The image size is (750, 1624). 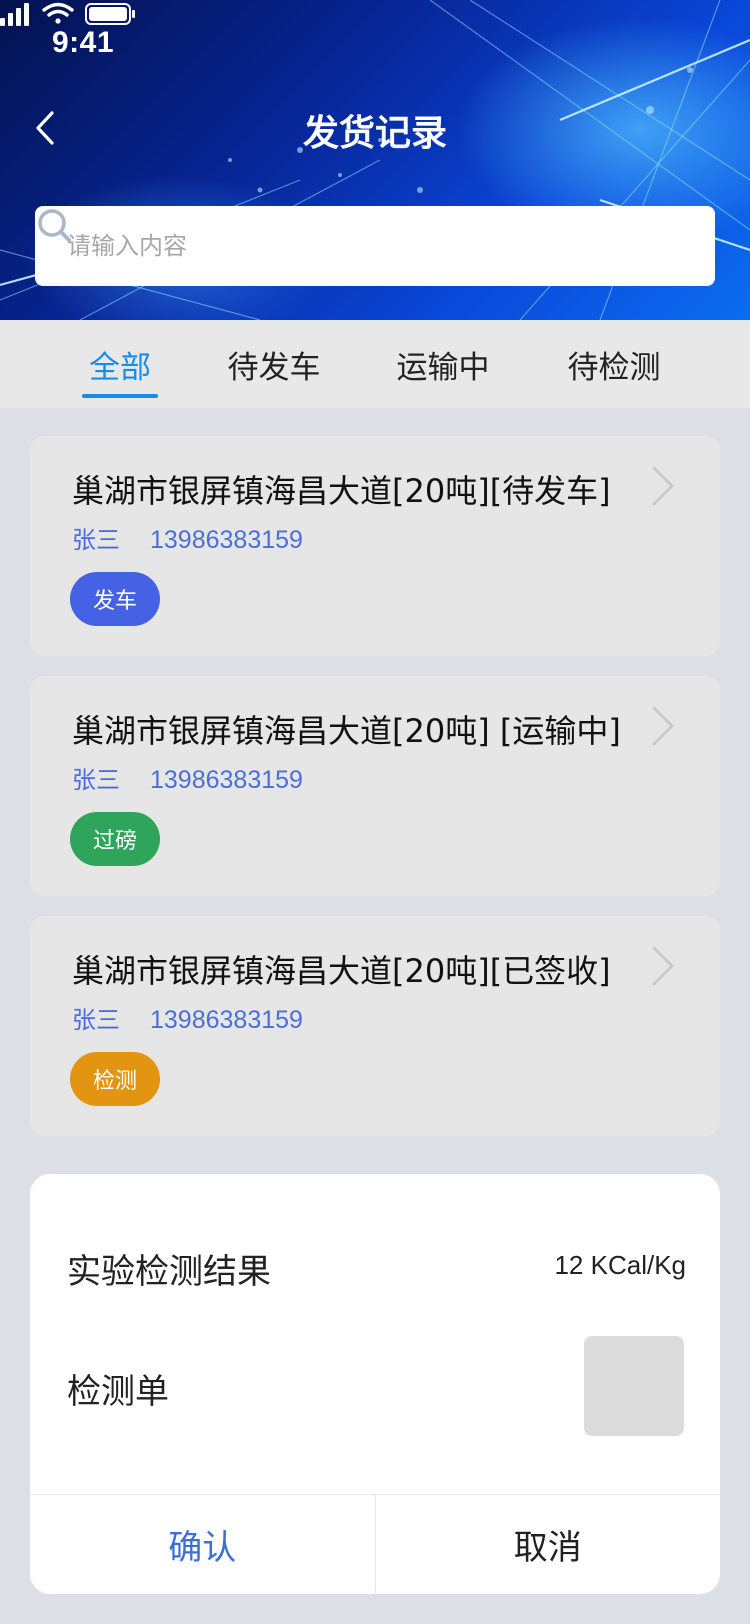 What do you see at coordinates (58, 13) in the screenshot?
I see `wifi-icon` at bounding box center [58, 13].